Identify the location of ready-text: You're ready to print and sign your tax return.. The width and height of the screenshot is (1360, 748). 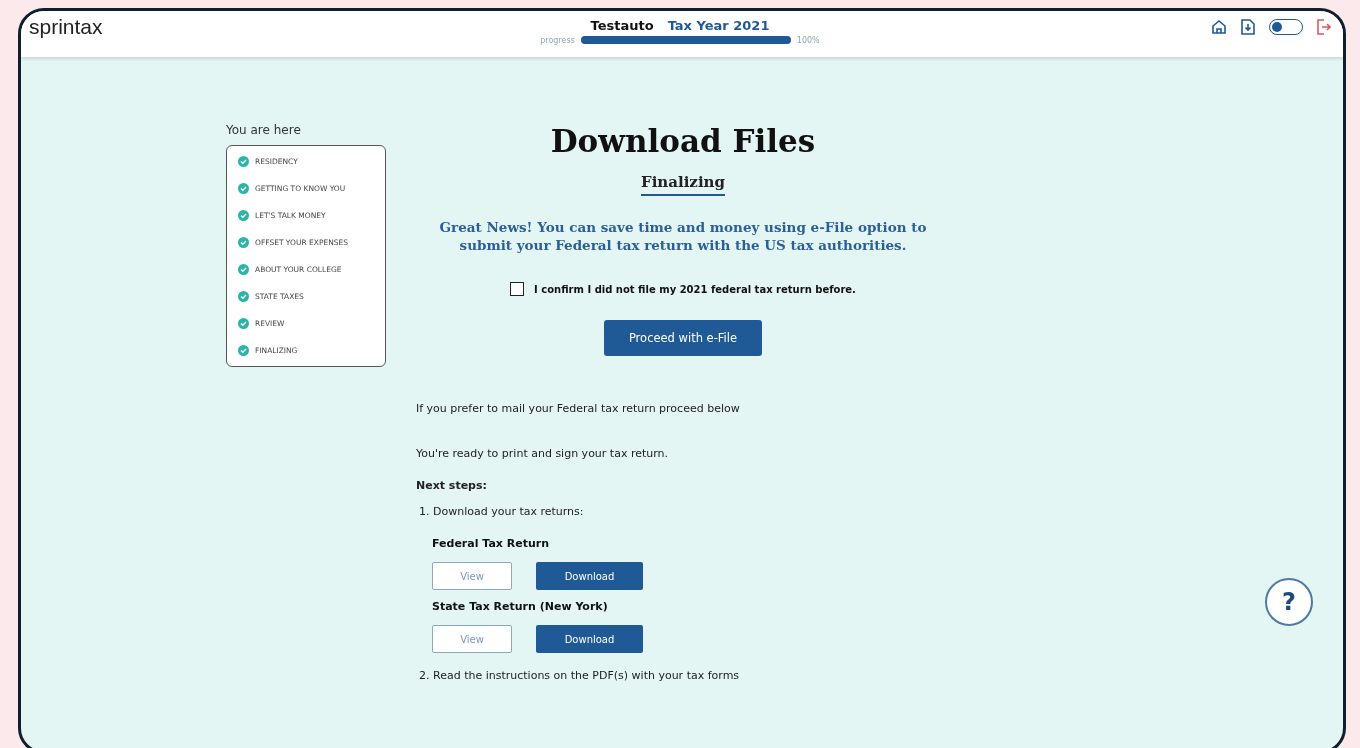
(543, 454).